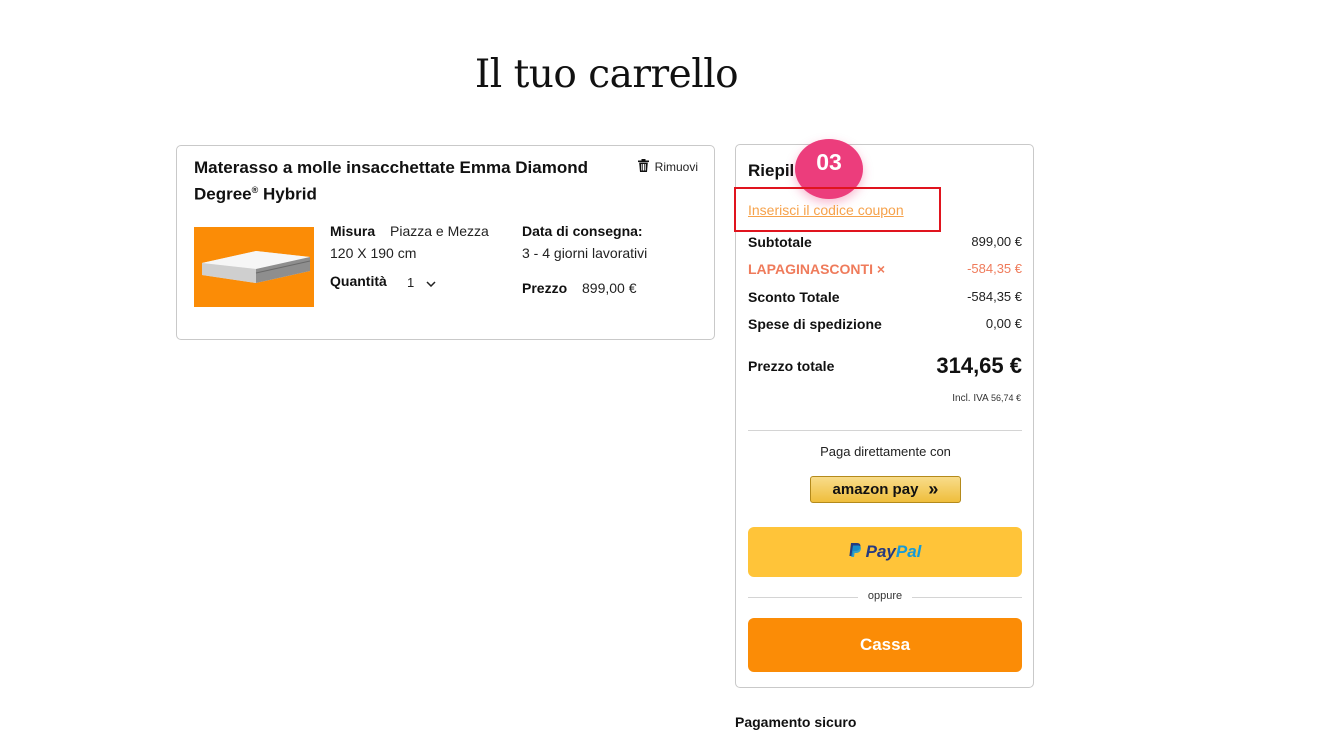 This screenshot has width=1336, height=749. I want to click on total-label: Prezzo totale, so click(791, 366).